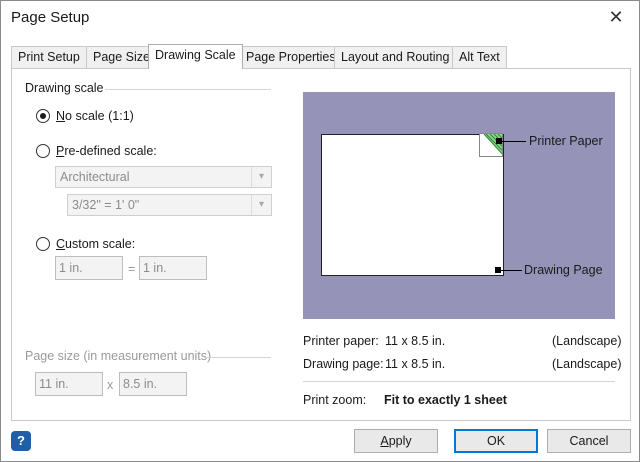  Describe the element at coordinates (291, 57) in the screenshot. I see `tab-page-properties: Page Properties` at that location.